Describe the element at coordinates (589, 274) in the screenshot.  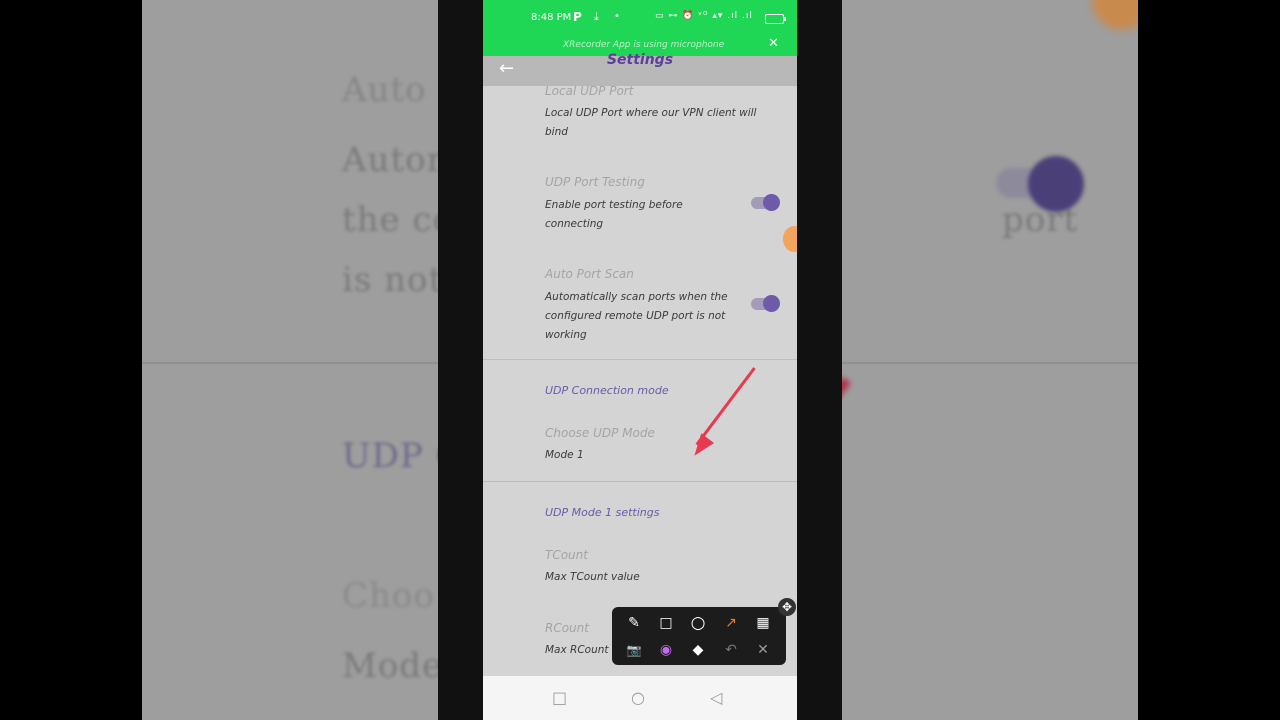
I see `pref-title: Auto Port Scan` at that location.